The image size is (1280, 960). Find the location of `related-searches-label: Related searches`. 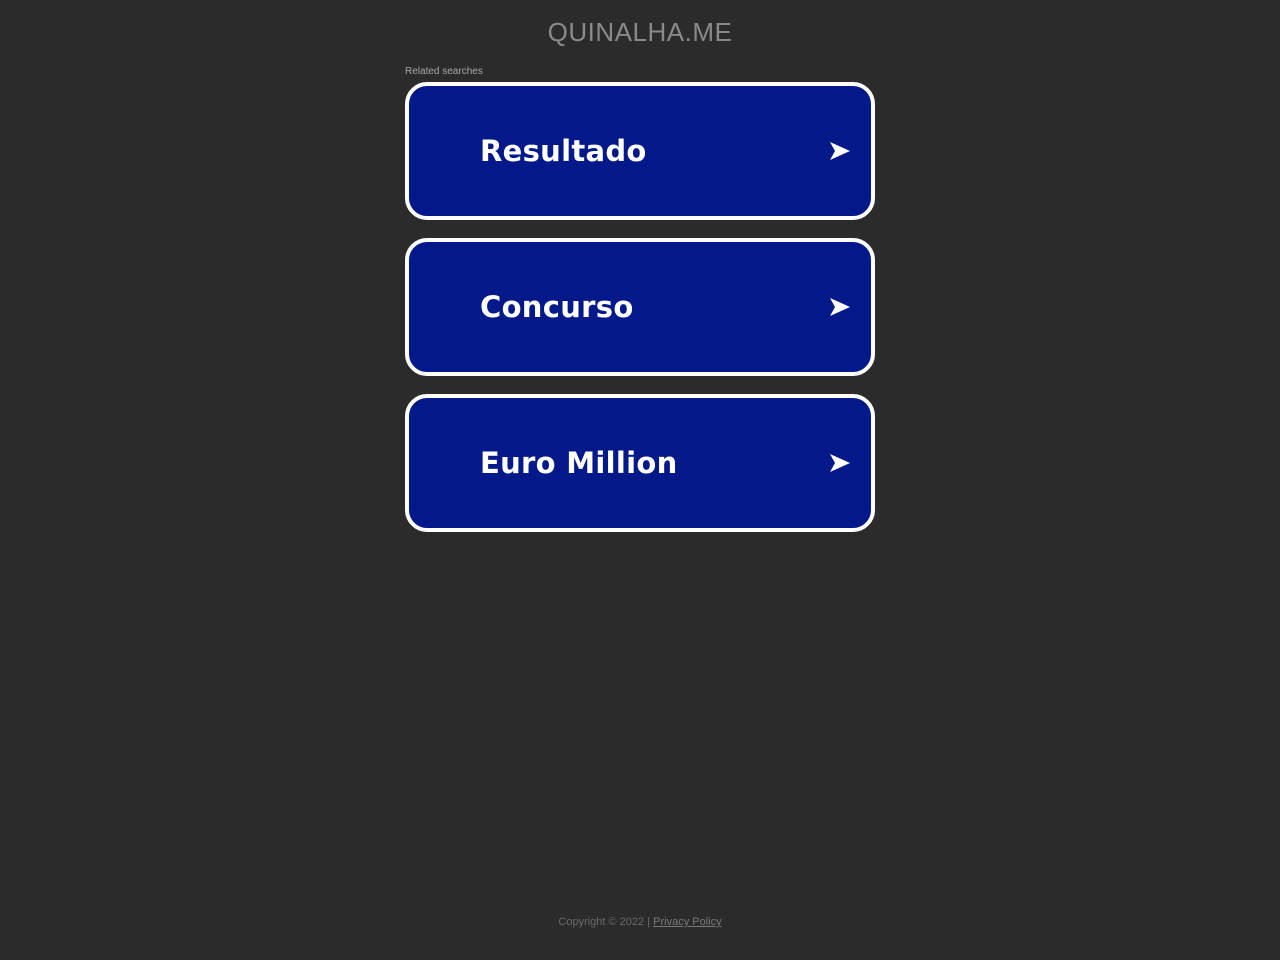

related-searches-label: Related searches is located at coordinates (444, 71).